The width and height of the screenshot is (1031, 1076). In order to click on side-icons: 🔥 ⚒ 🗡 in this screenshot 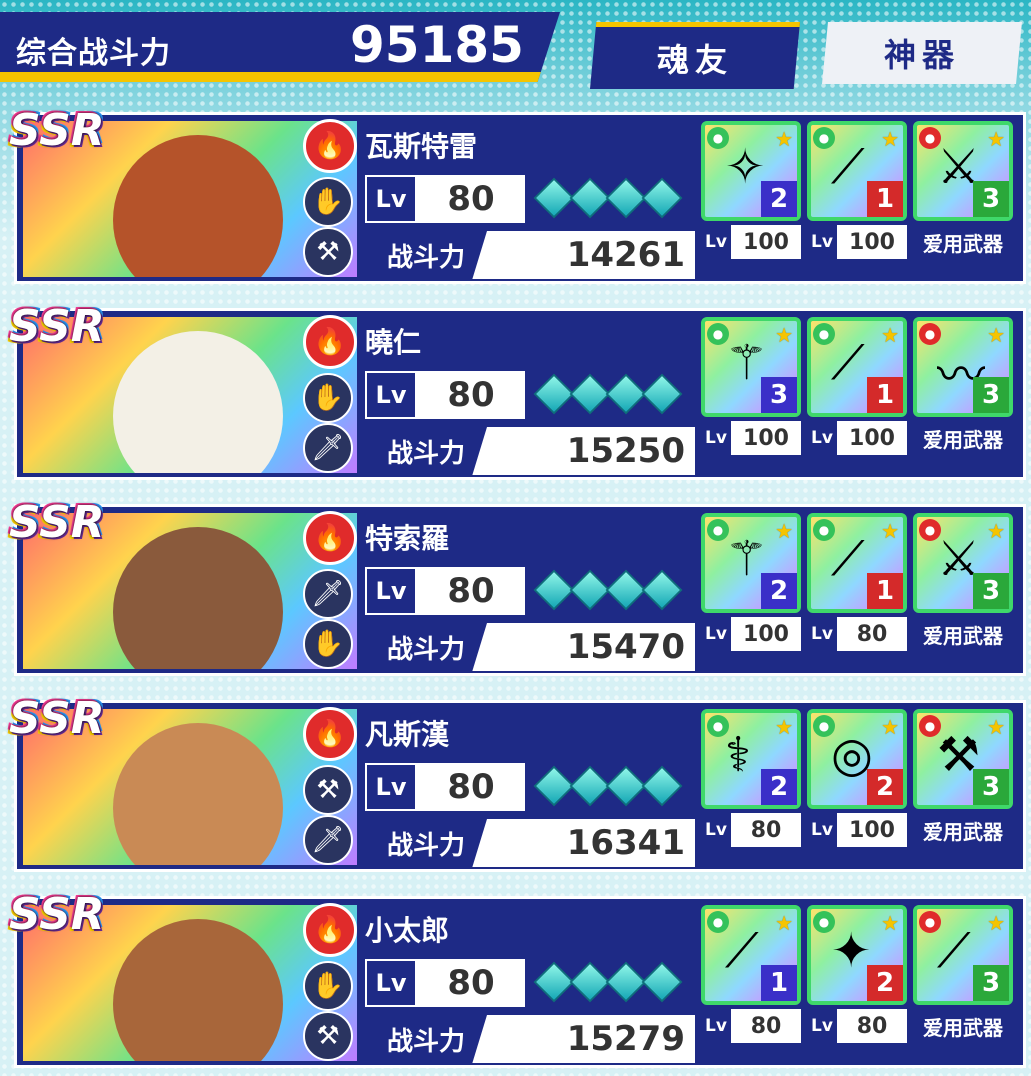, I will do `click(330, 785)`.